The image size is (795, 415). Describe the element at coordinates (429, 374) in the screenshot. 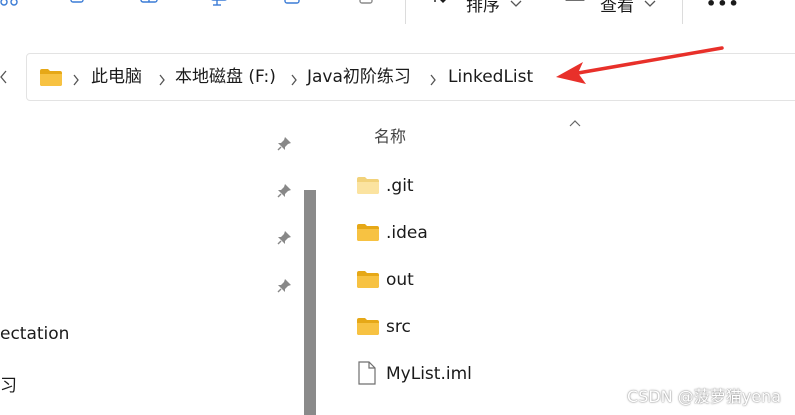

I see `file-name: MyList.iml` at that location.